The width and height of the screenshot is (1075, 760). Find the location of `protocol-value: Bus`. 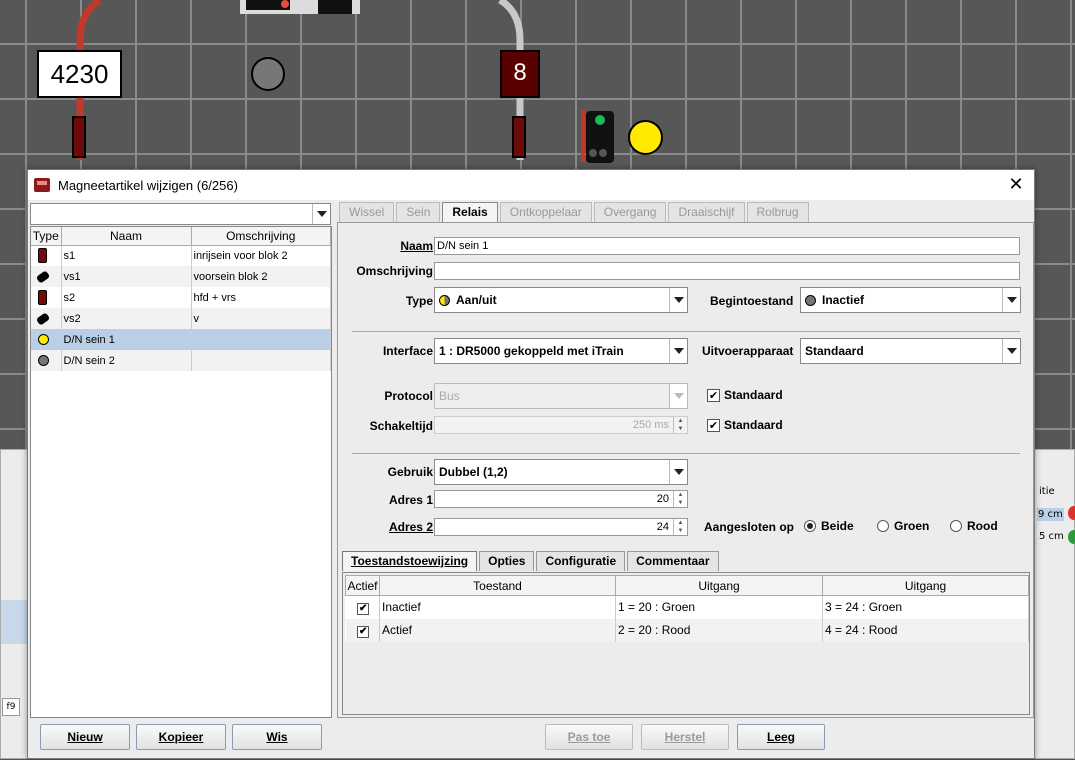

protocol-value: Bus is located at coordinates (449, 396).